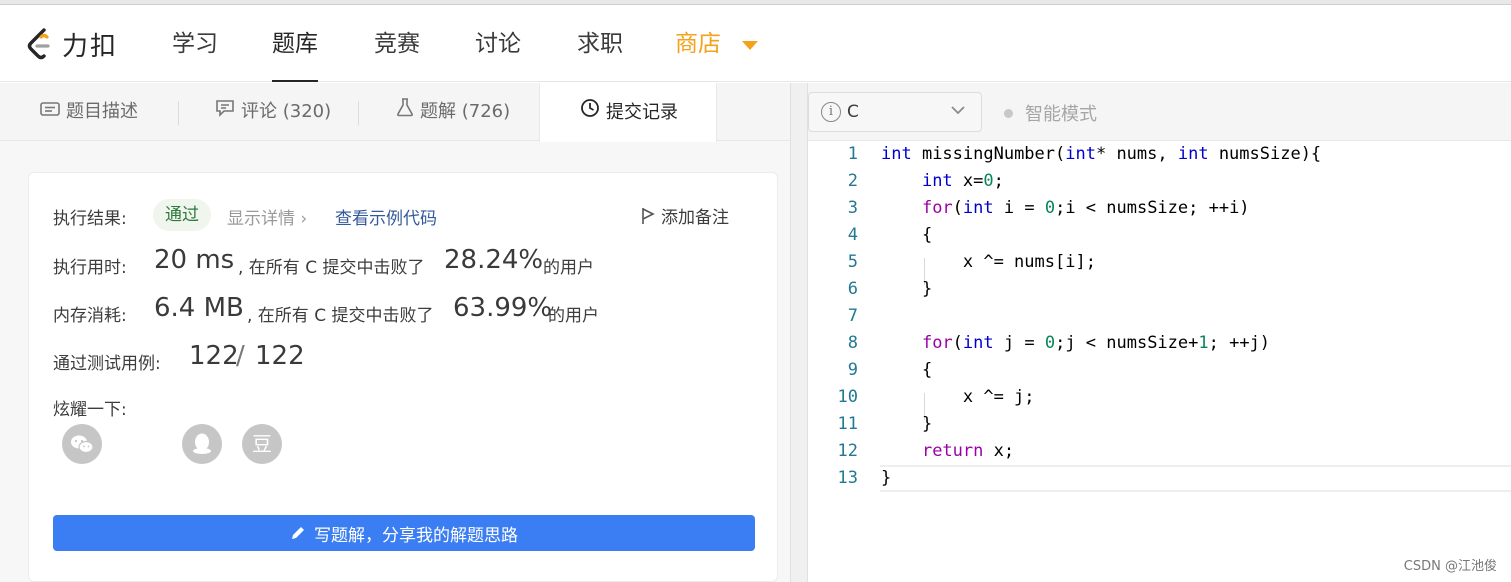  What do you see at coordinates (286, 111) in the screenshot?
I see `tab-comments-label: 评论 (320)` at bounding box center [286, 111].